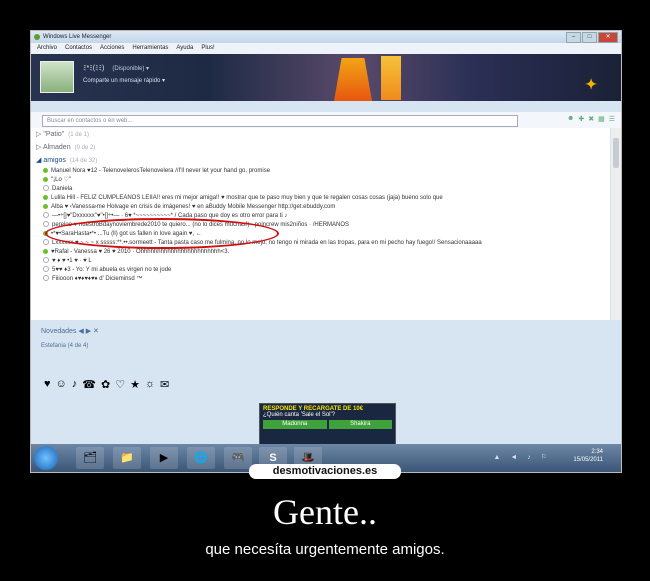 The width and height of the screenshot is (650, 581). I want to click on highlight-circle, so click(162, 233).